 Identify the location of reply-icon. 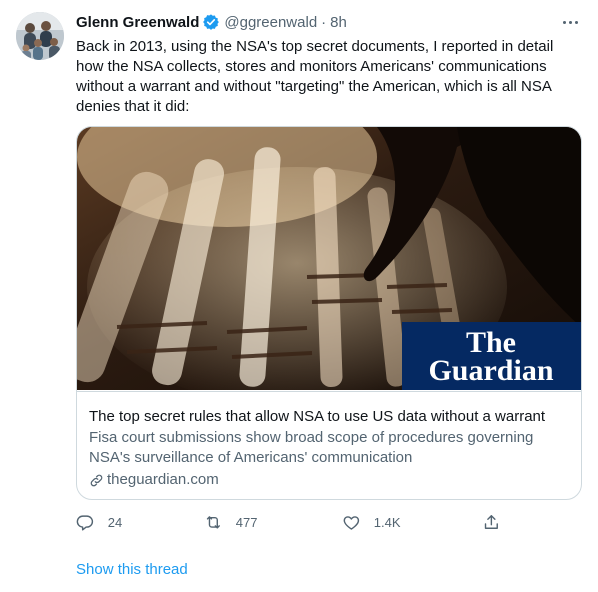
(85, 523).